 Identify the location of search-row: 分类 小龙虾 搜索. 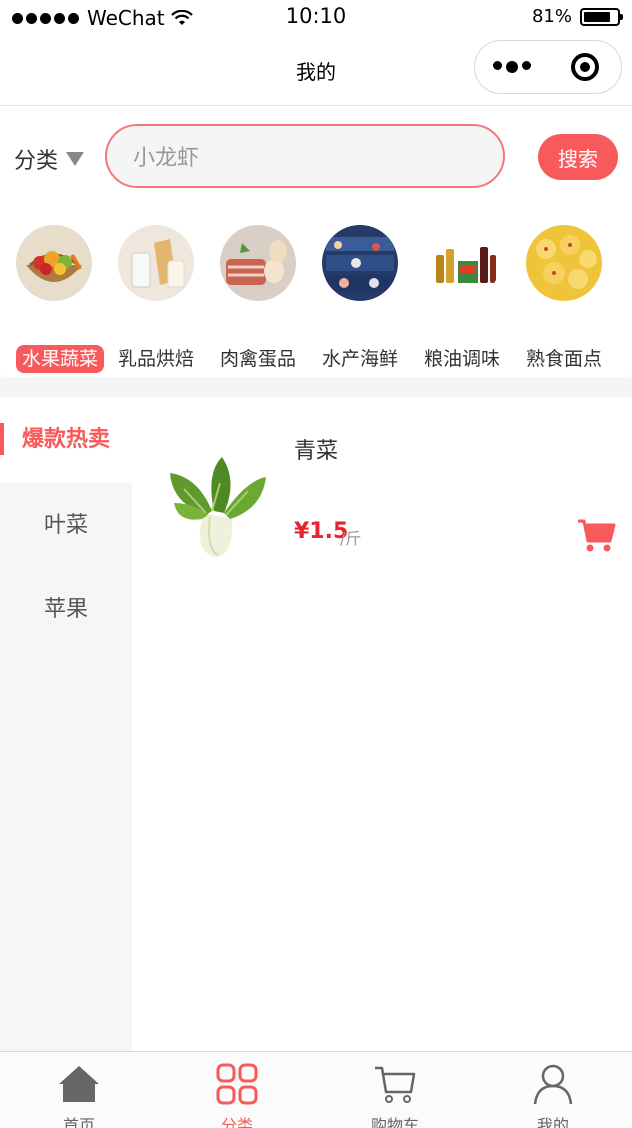
(316, 157).